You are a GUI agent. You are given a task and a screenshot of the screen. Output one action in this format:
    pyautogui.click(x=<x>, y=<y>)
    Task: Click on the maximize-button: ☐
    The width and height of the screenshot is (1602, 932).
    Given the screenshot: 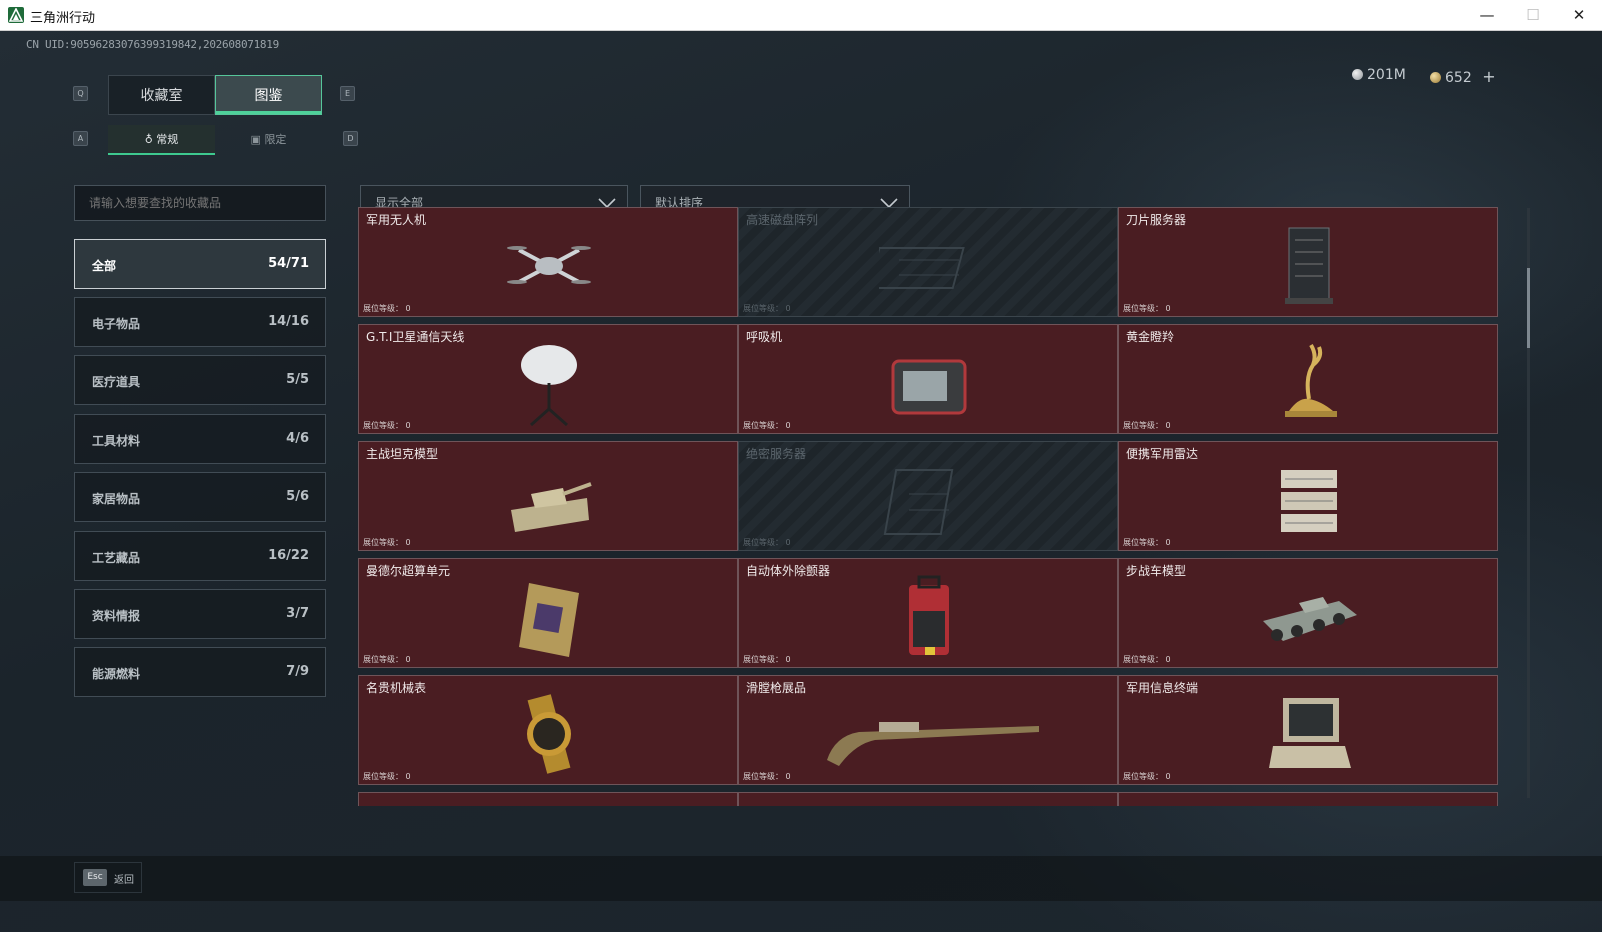 What is the action you would take?
    pyautogui.click(x=1533, y=15)
    